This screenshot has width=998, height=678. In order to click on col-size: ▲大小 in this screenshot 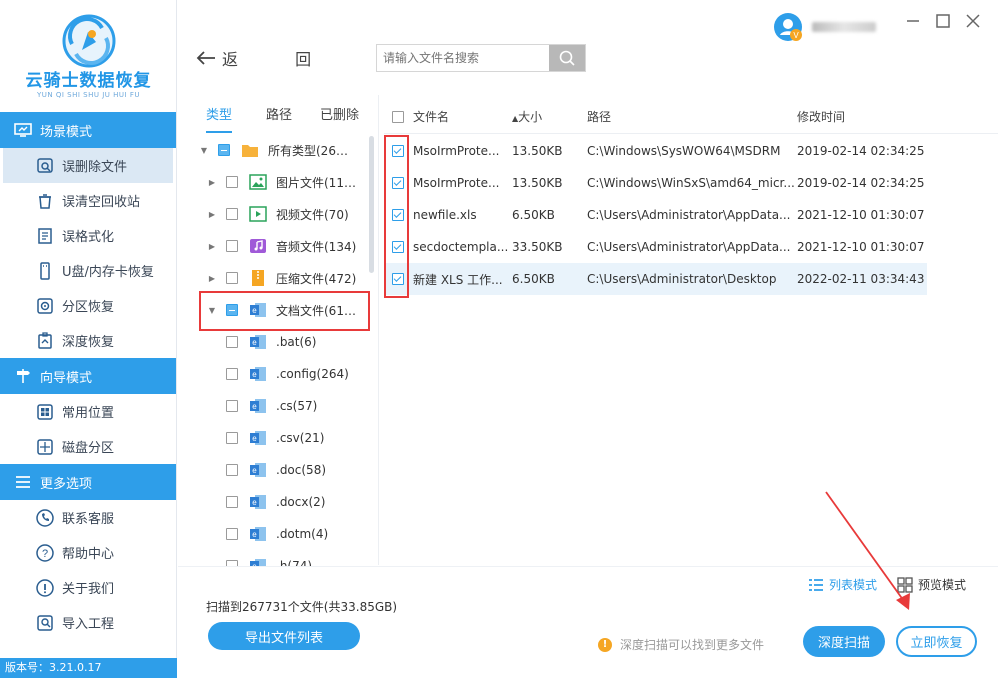, I will do `click(549, 116)`.